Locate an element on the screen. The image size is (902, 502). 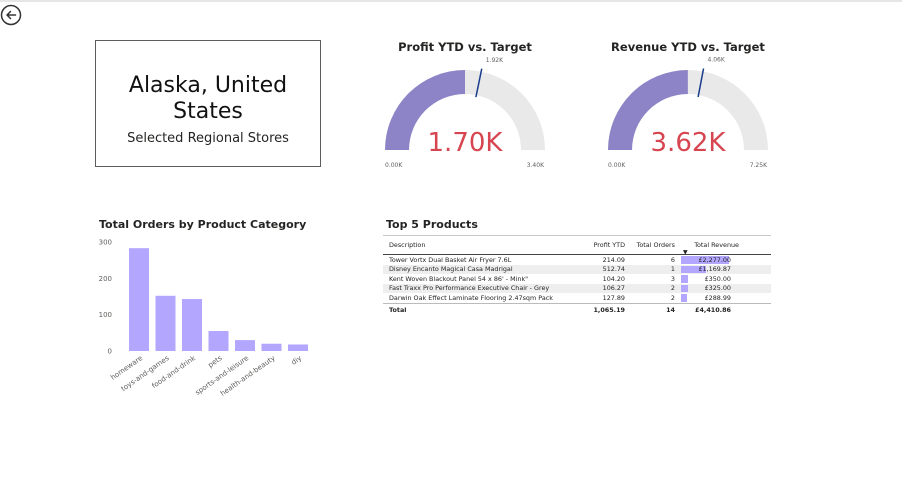
gauge-title: Revenue YTD vs. Target is located at coordinates (688, 47).